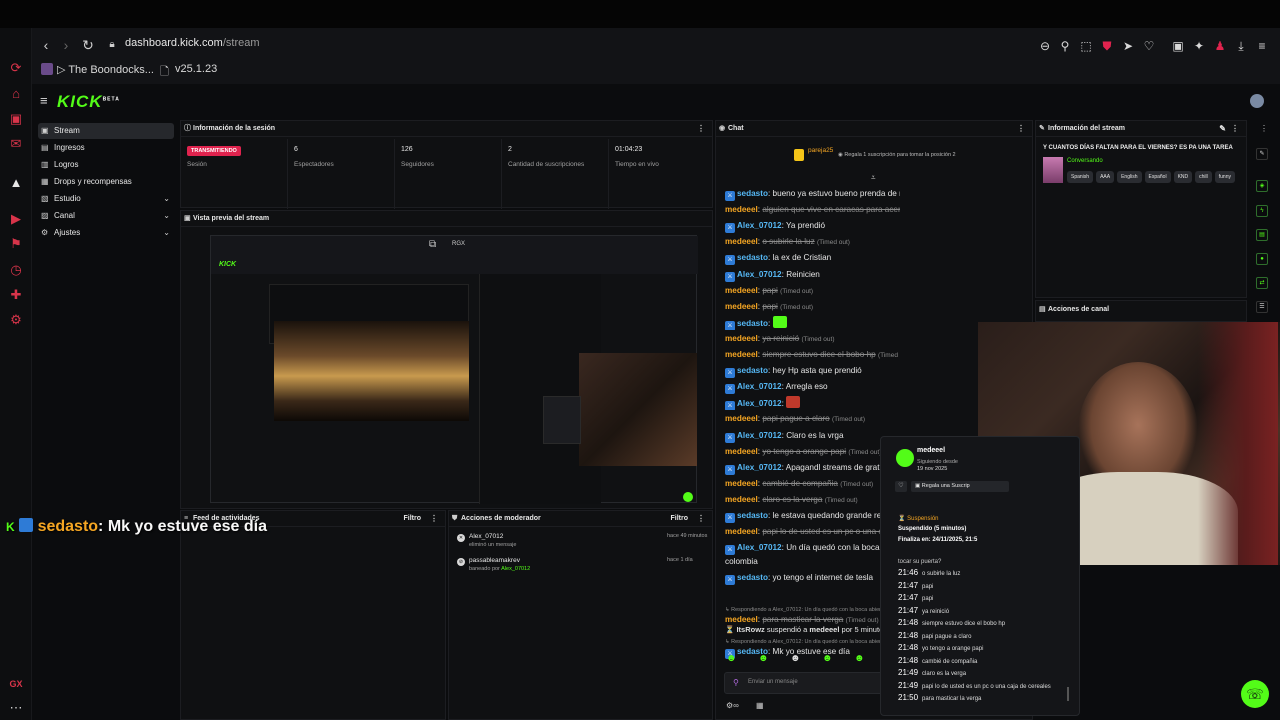 Image resolution: width=1280 pixels, height=720 pixels. What do you see at coordinates (787, 242) in the screenshot?
I see `chat-message: medeeel: o subirle la luz (Timed out)` at bounding box center [787, 242].